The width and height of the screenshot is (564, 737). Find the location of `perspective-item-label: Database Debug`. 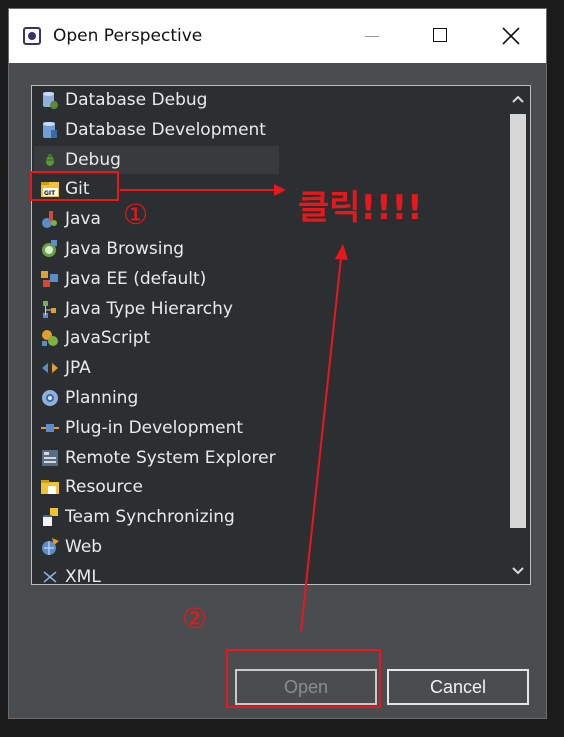

perspective-item-label: Database Debug is located at coordinates (136, 100).